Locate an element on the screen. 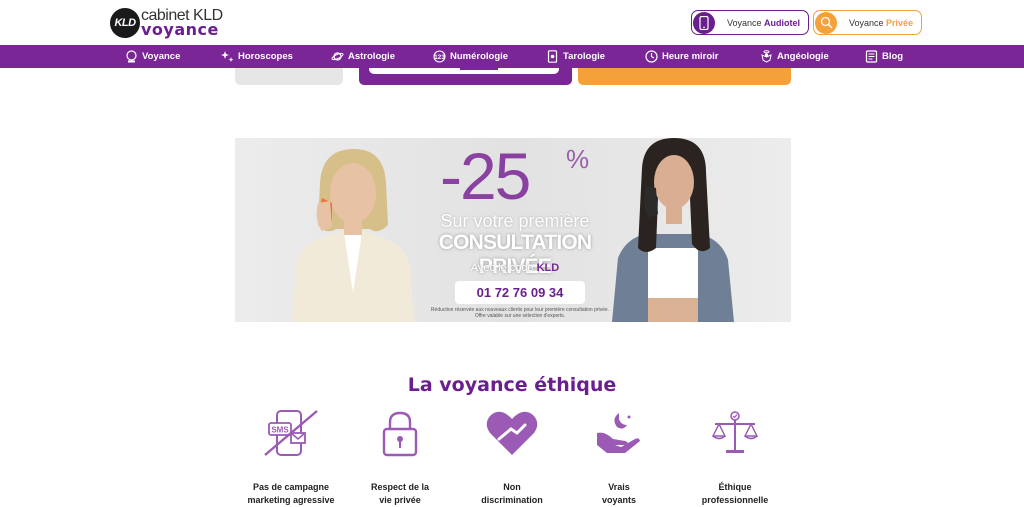 The width and height of the screenshot is (1024, 507). ethics-label: Pas de campagne marketing agressive is located at coordinates (291, 494).